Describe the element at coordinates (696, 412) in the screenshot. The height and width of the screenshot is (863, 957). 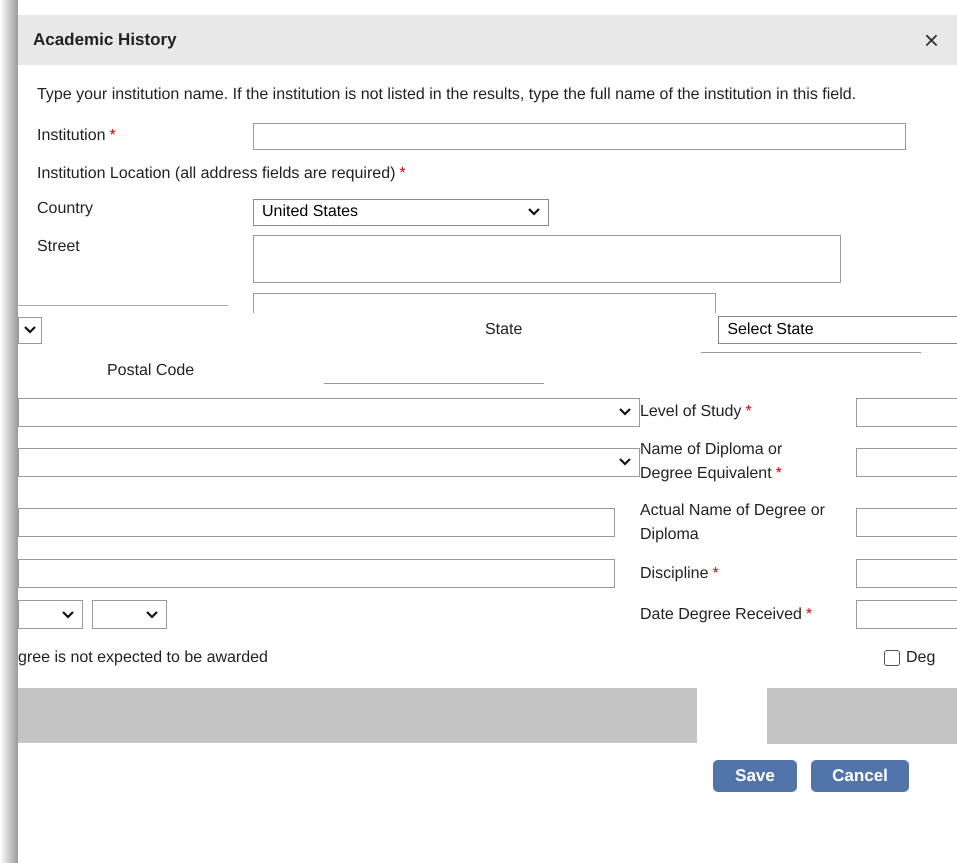
I see `field-label: Level of Study *` at that location.